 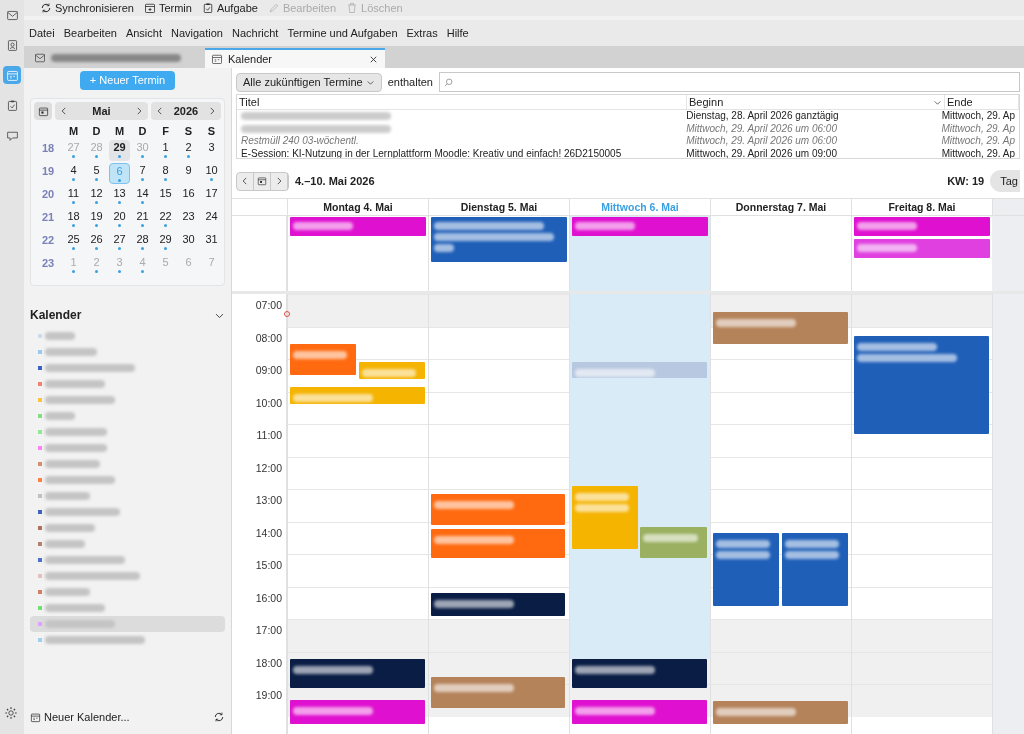 What do you see at coordinates (211, 196) in the screenshot?
I see `calendar-day: 17` at bounding box center [211, 196].